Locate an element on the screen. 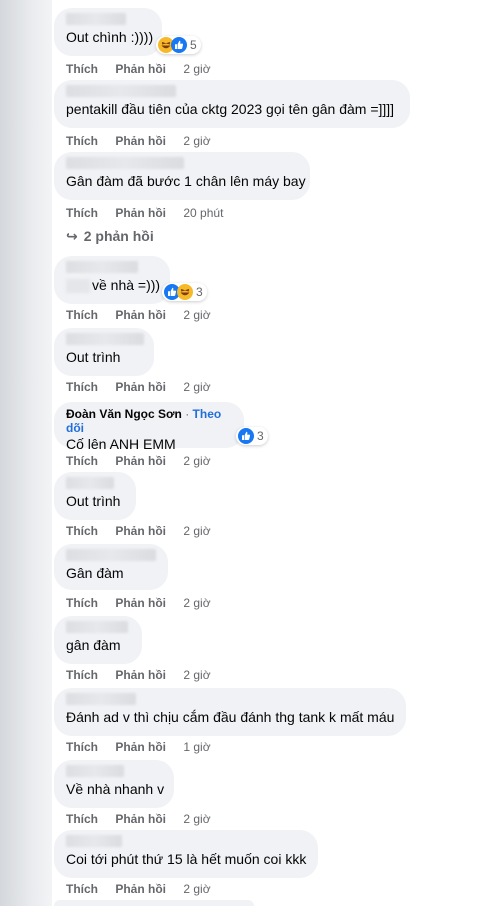 This screenshot has height=906, width=490. comment-text: Cố lên ANH EMM is located at coordinates (121, 444).